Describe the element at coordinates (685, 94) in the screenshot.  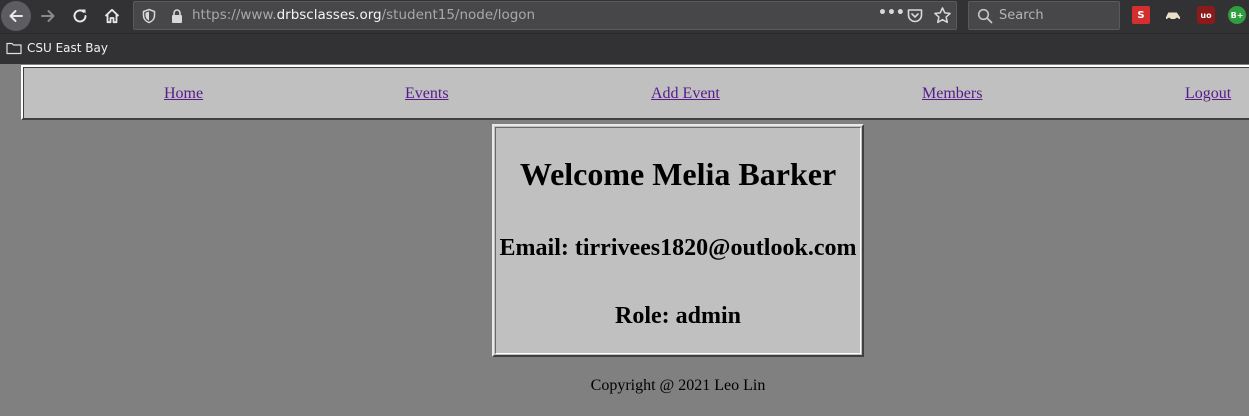
I see `nav-link-add-event: Add Event` at that location.